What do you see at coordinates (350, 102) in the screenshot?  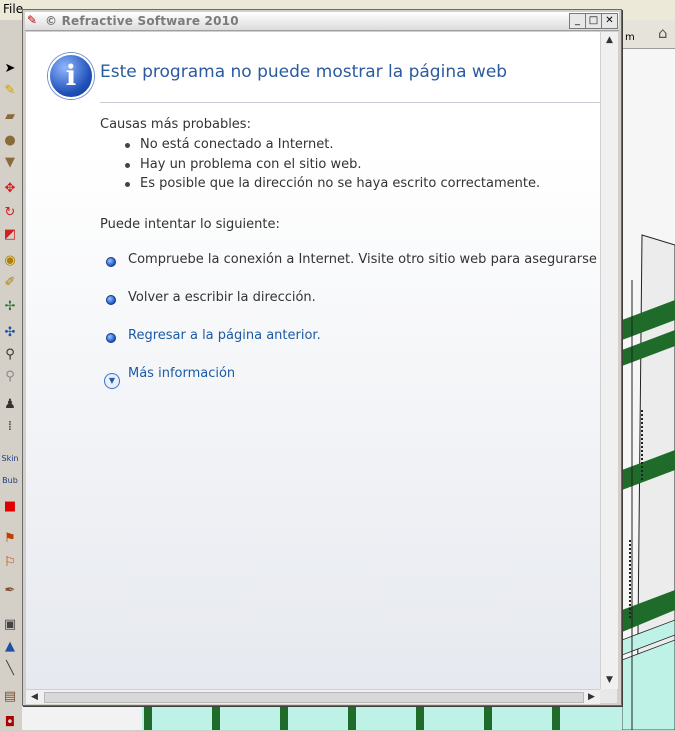 I see `divider` at bounding box center [350, 102].